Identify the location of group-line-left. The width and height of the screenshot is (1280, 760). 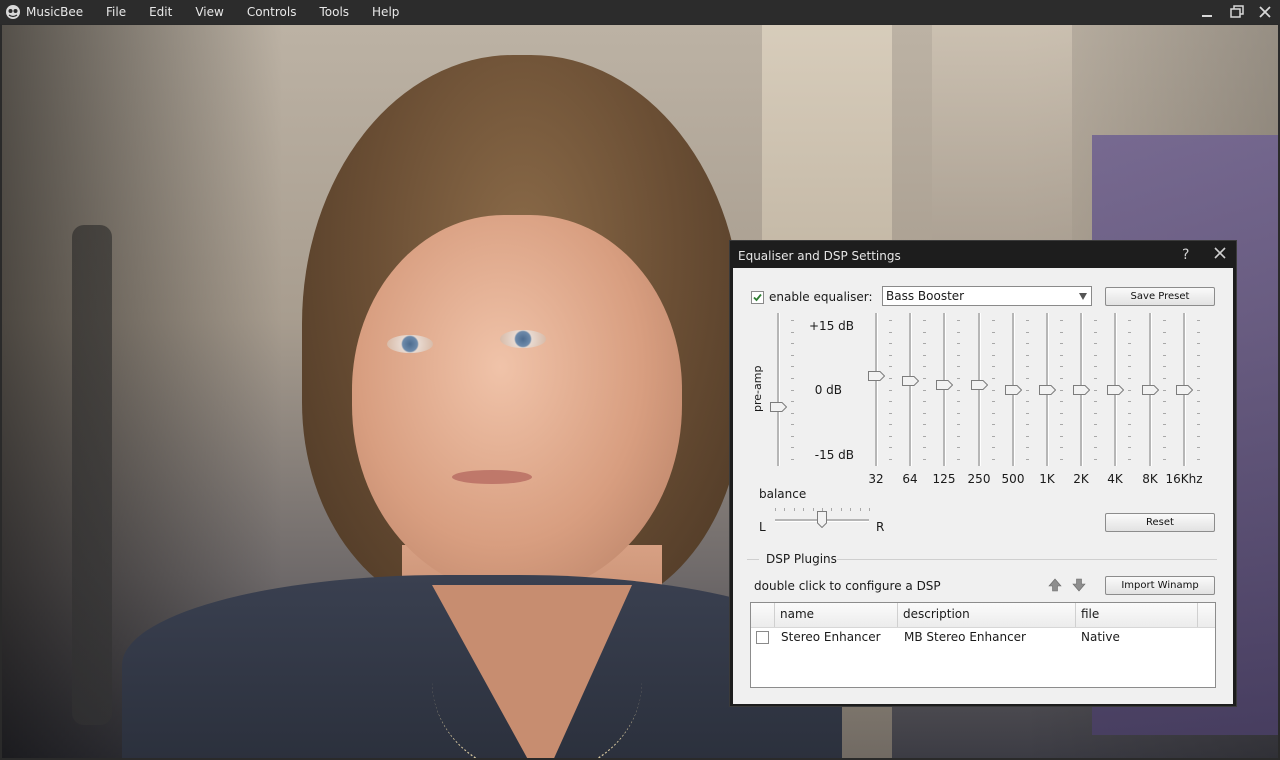
(753, 559).